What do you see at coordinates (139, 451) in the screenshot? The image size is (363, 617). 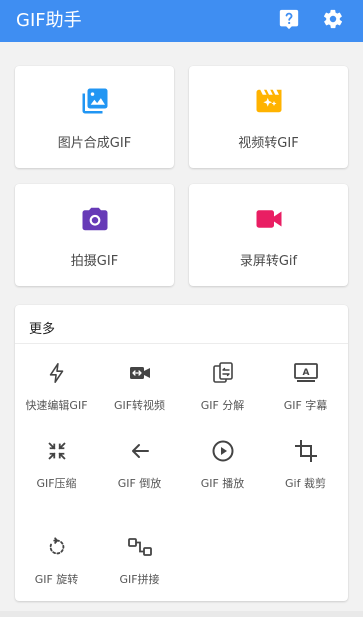 I see `reverse-arrow-icon` at bounding box center [139, 451].